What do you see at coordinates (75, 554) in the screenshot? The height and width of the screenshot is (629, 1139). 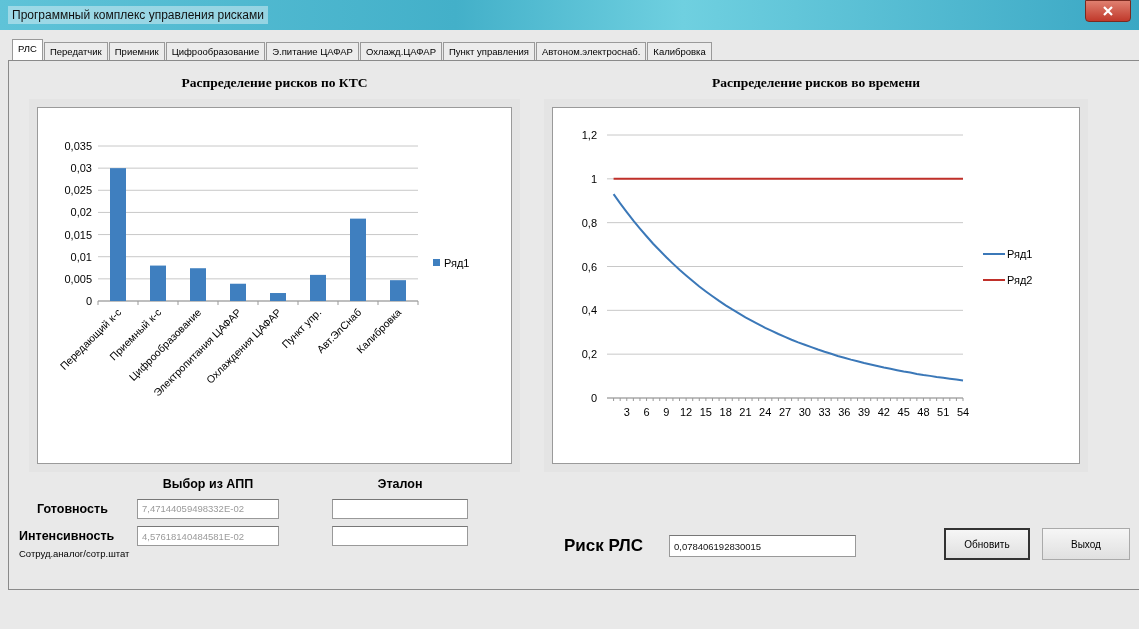 I see `field-note: Сотруд.аналог/сотр.штат` at bounding box center [75, 554].